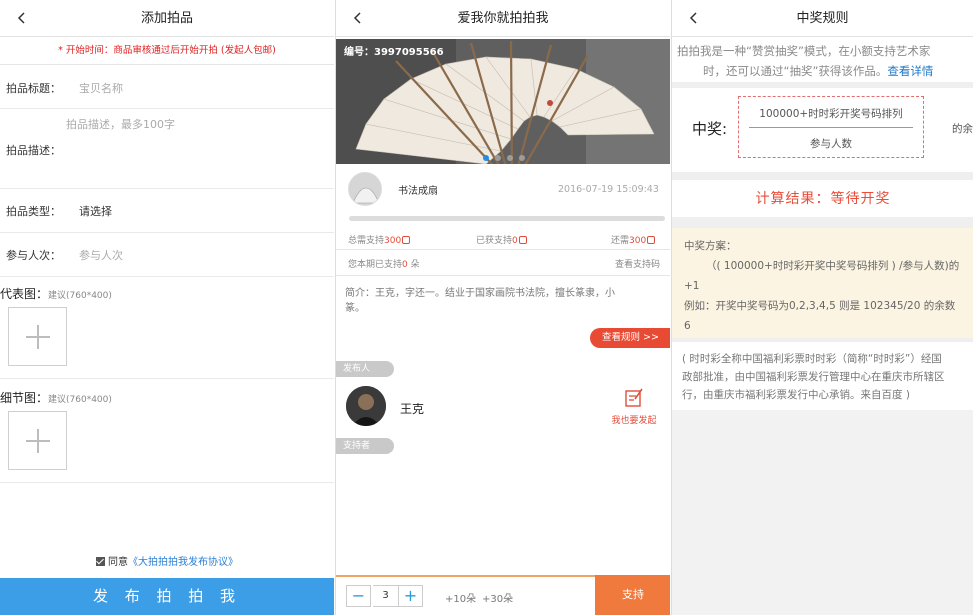  What do you see at coordinates (710, 129) in the screenshot?
I see `win-label: 中奖:` at bounding box center [710, 129].